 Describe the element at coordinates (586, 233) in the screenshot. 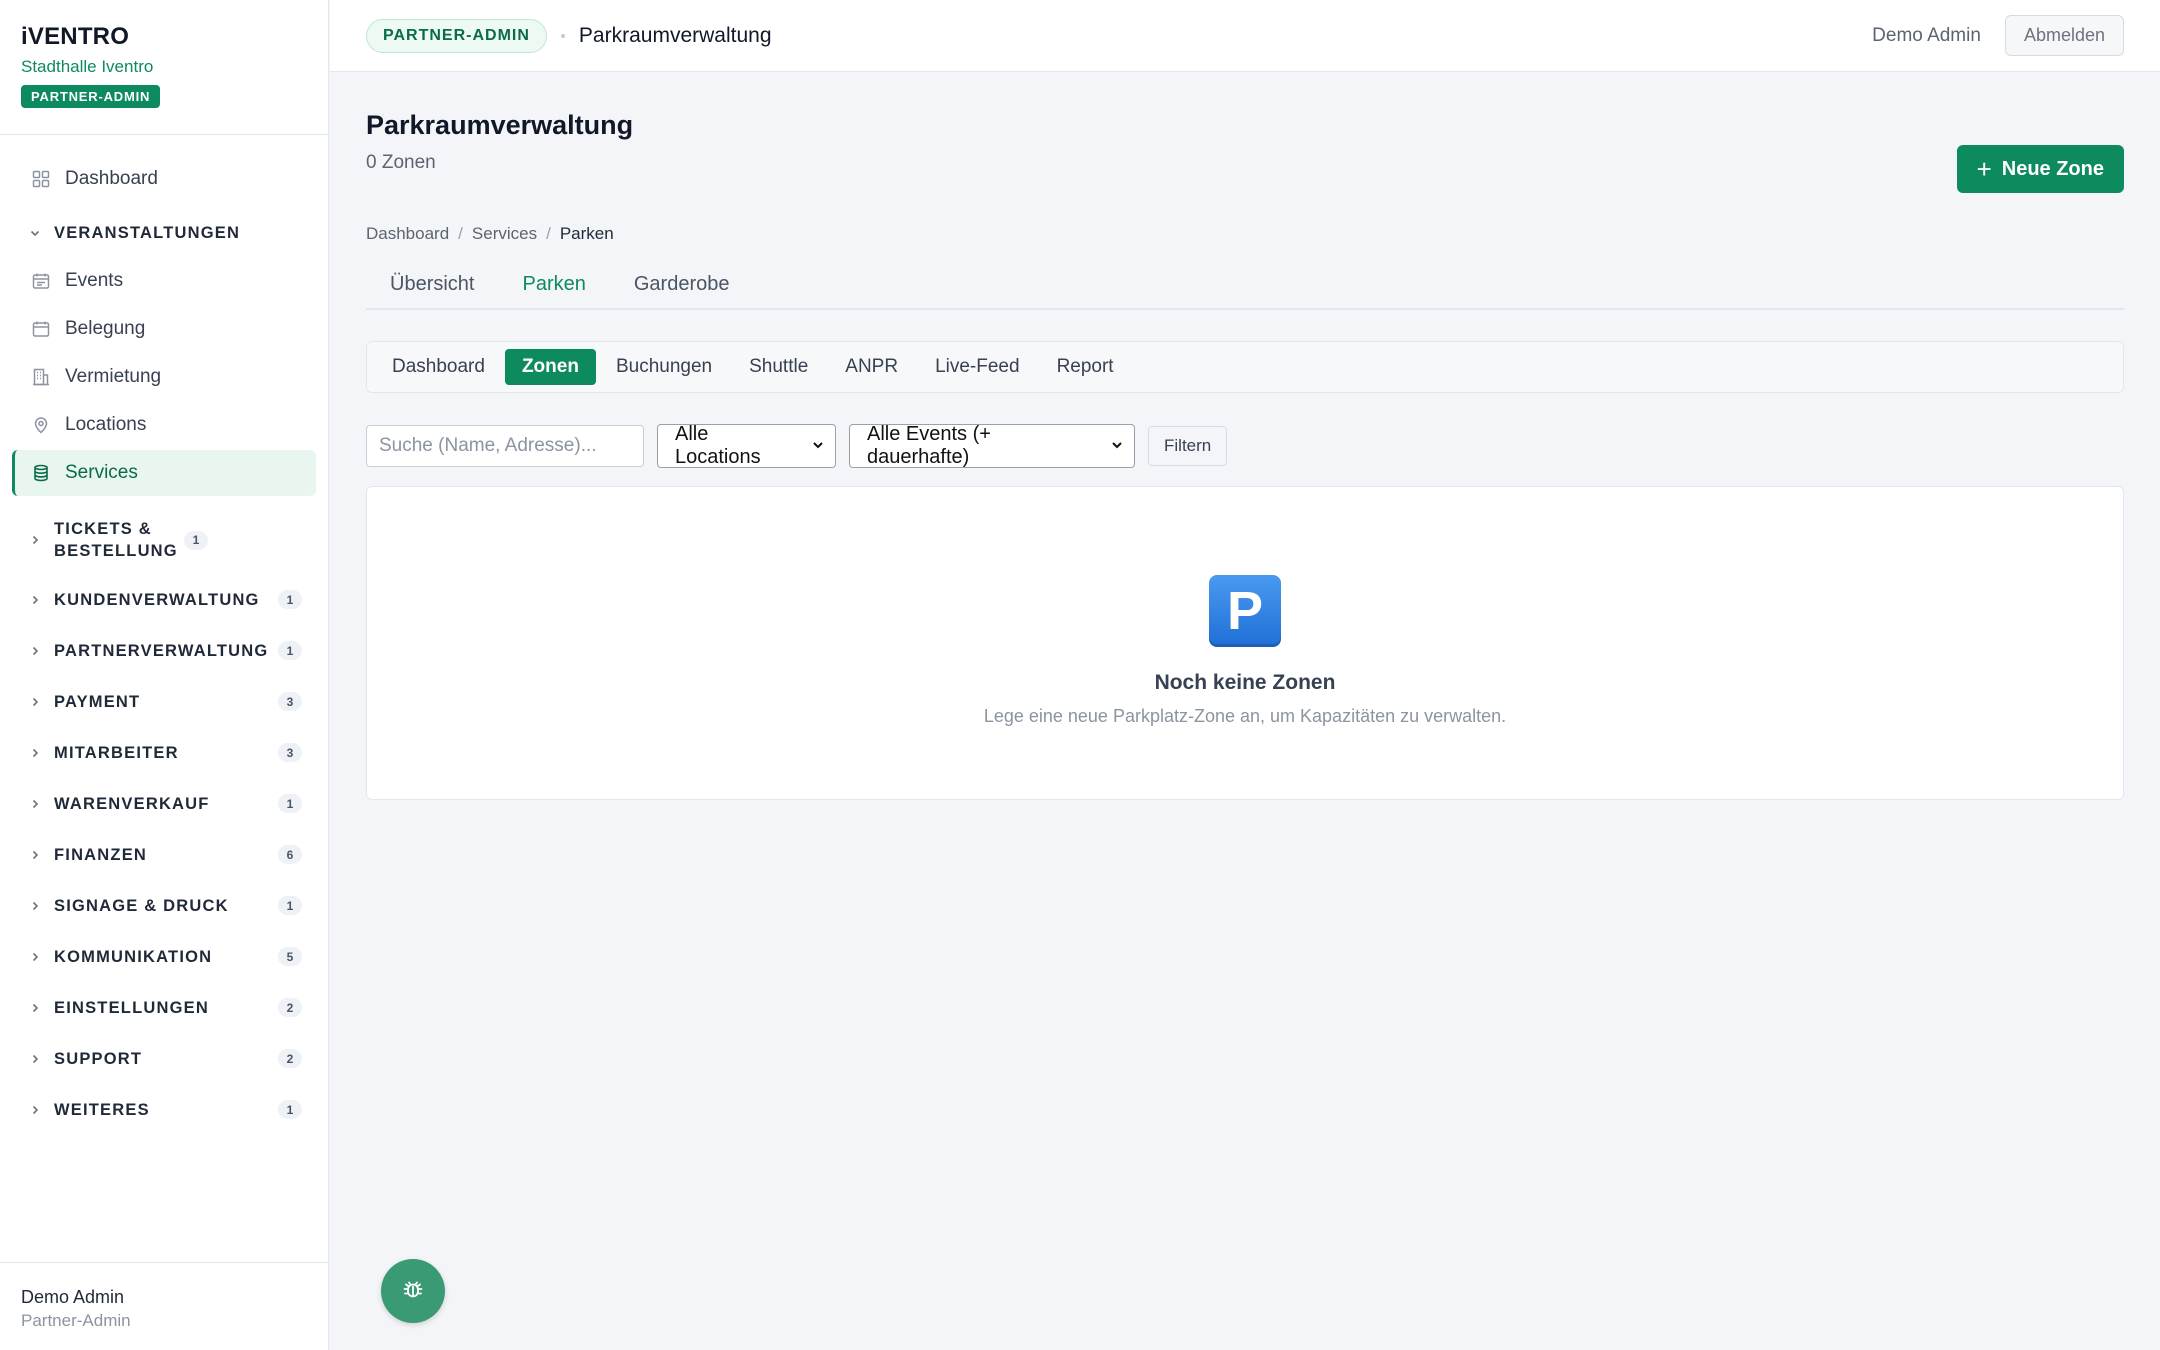

I see `breadcrumb-current: Parken` at that location.